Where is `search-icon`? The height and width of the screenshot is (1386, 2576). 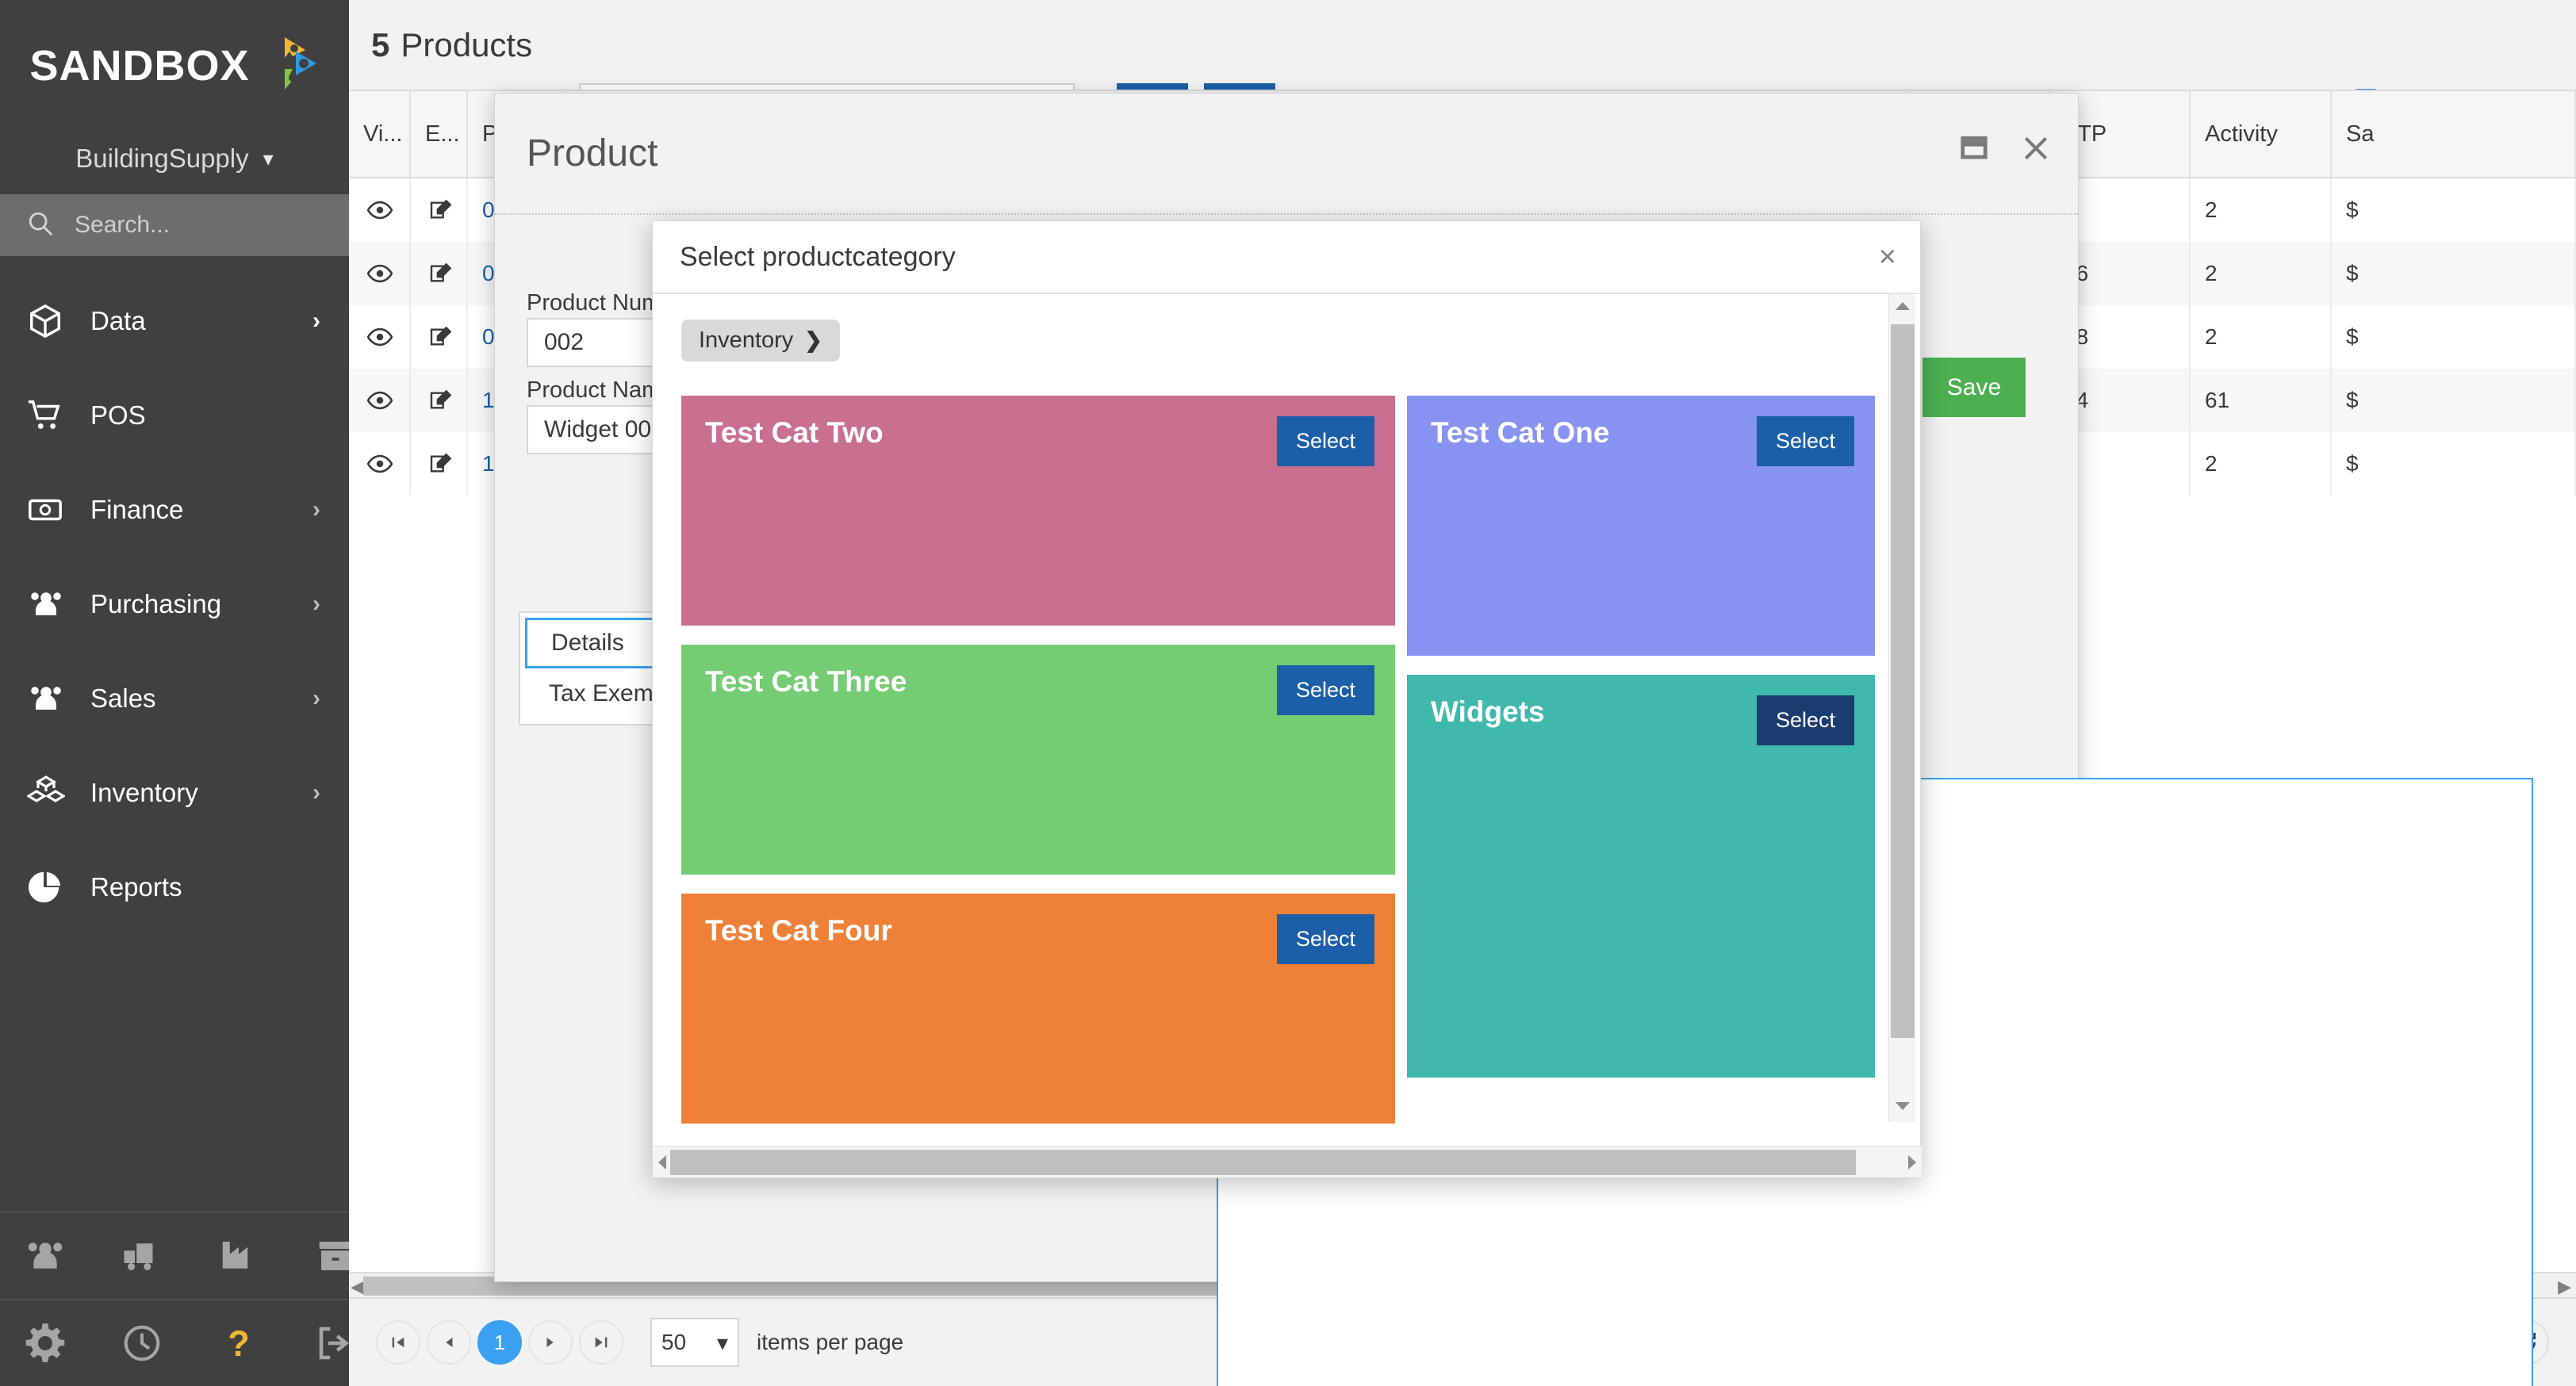 search-icon is located at coordinates (41, 225).